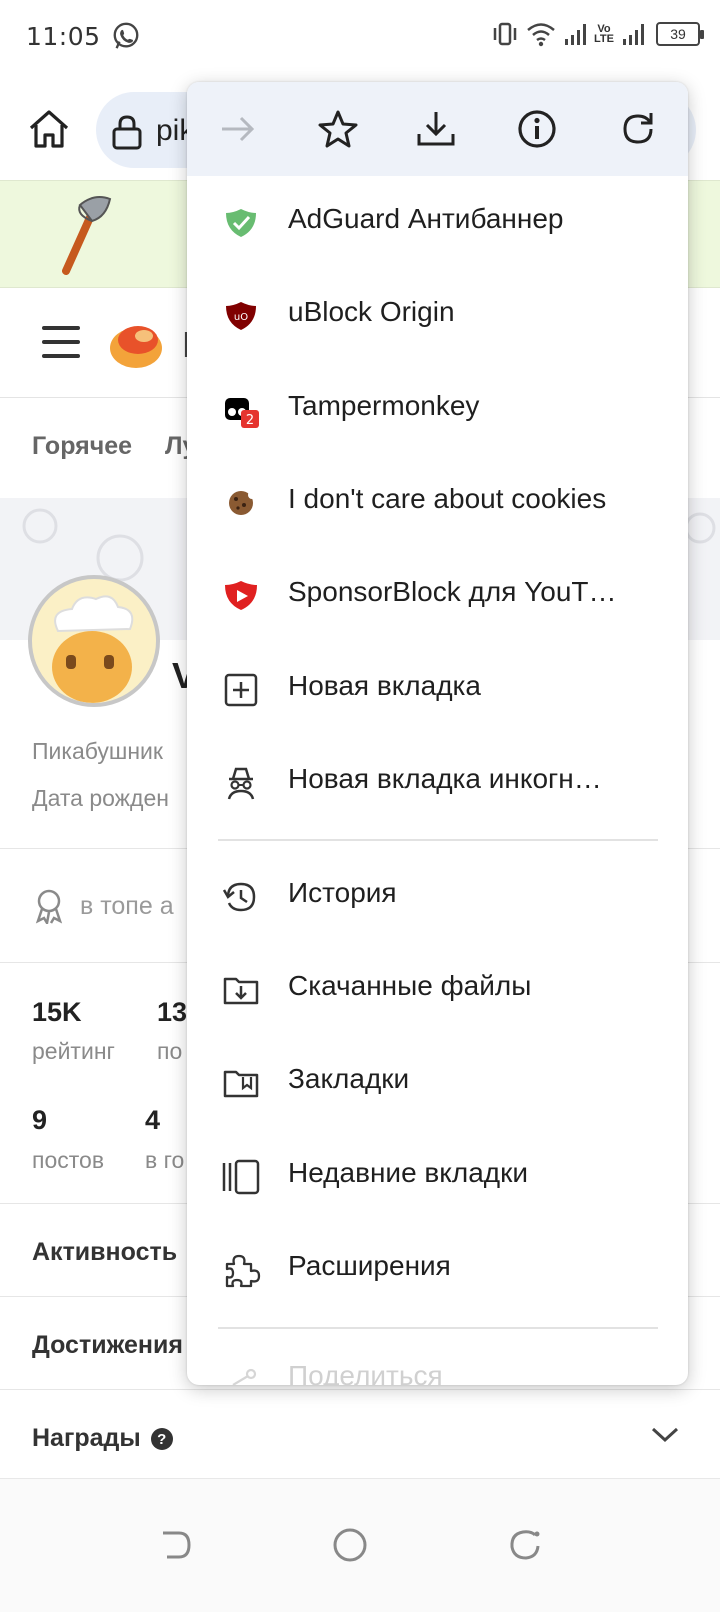 The height and width of the screenshot is (1612, 720). What do you see at coordinates (665, 1435) in the screenshot?
I see `chevron-down-icon` at bounding box center [665, 1435].